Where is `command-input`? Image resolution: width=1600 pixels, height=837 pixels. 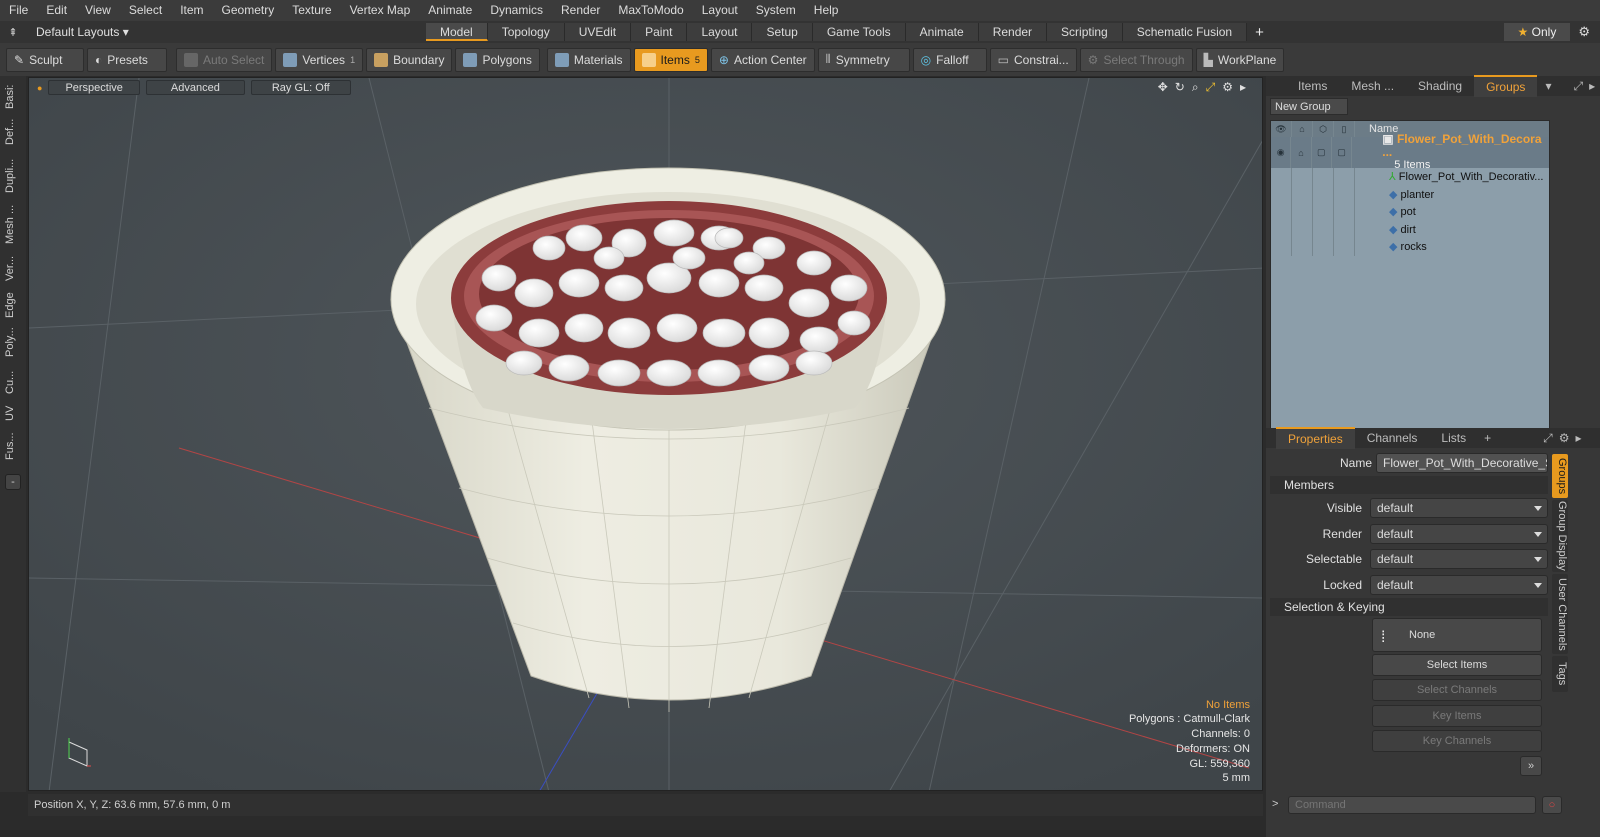
command-input is located at coordinates (1412, 805).